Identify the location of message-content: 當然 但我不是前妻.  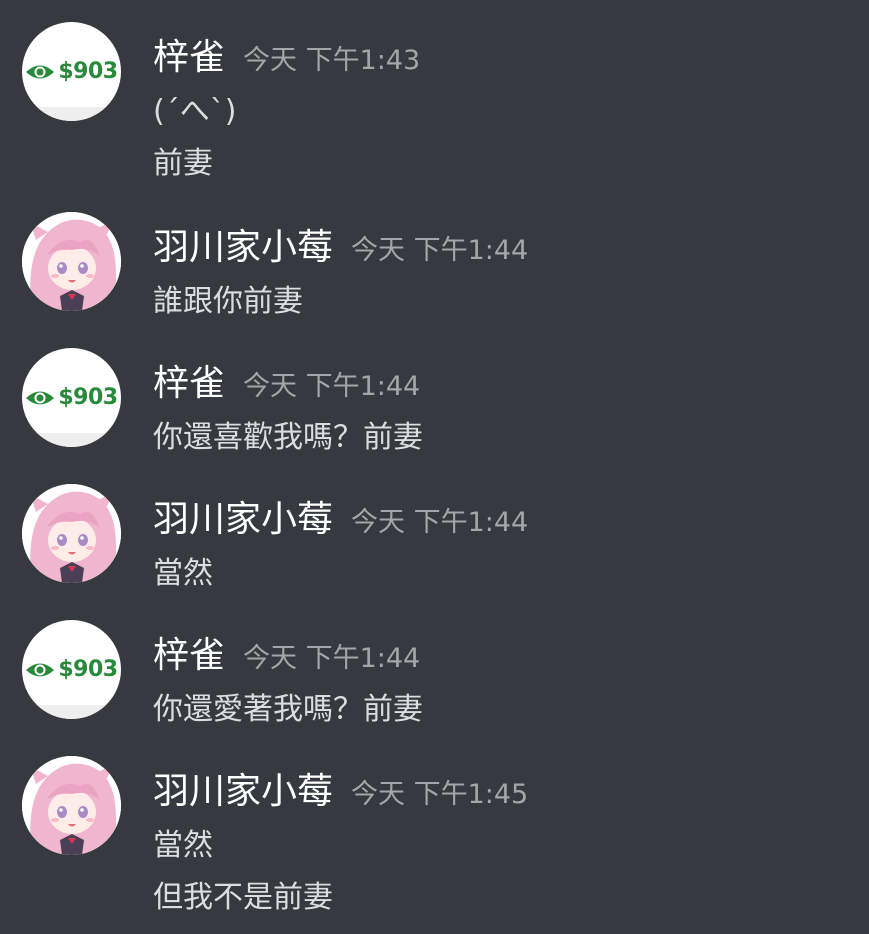
(243, 872).